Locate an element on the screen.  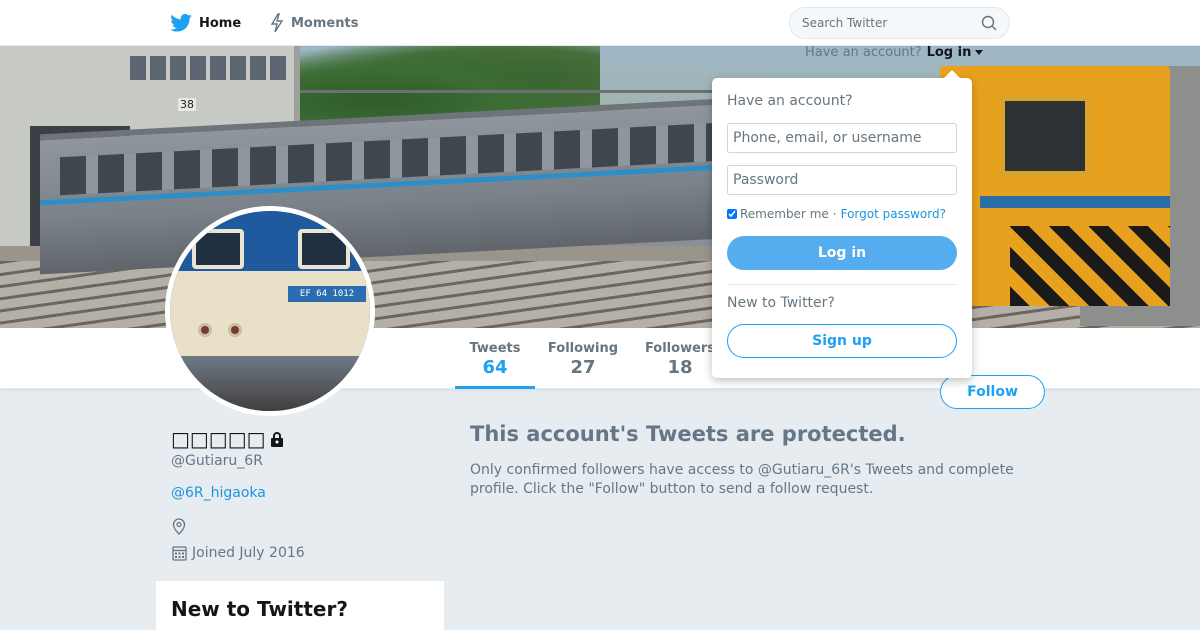
protected-title: This account's Tweets are protected. is located at coordinates (688, 434).